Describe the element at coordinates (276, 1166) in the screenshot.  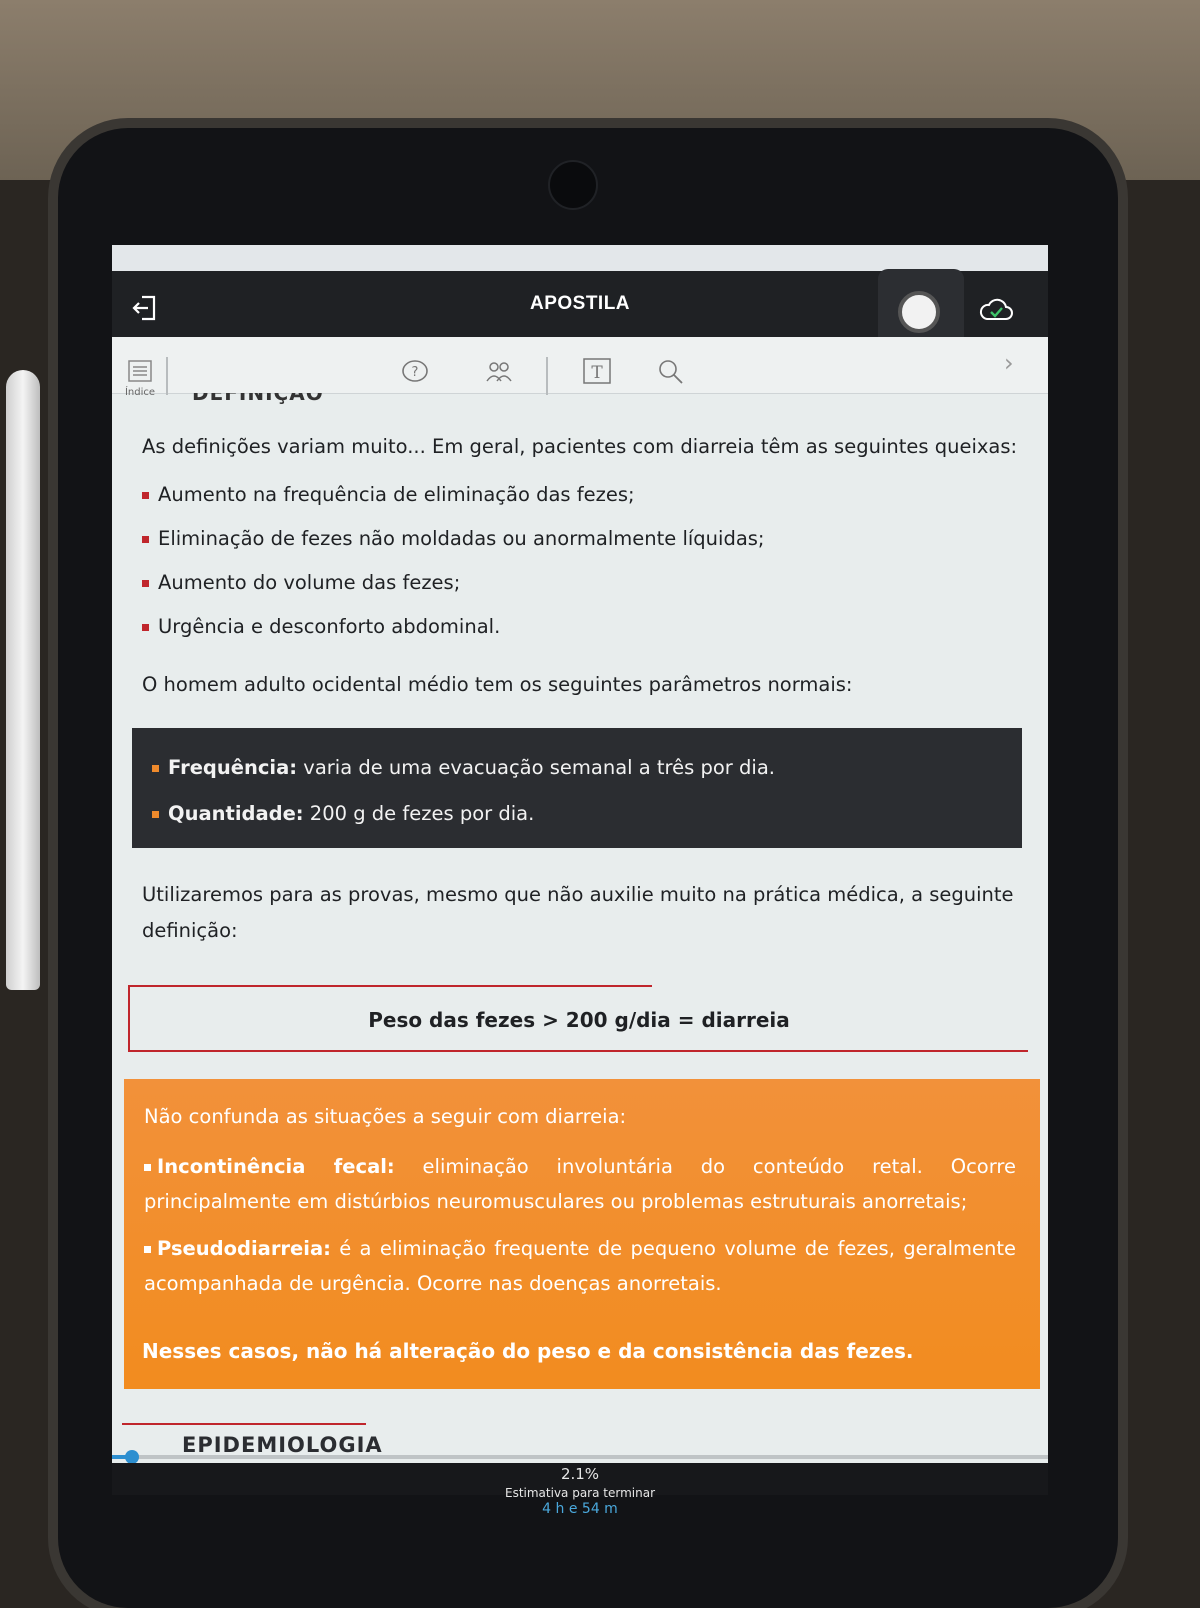
I see `warning-item-label: Incontinência fecal:` at that location.